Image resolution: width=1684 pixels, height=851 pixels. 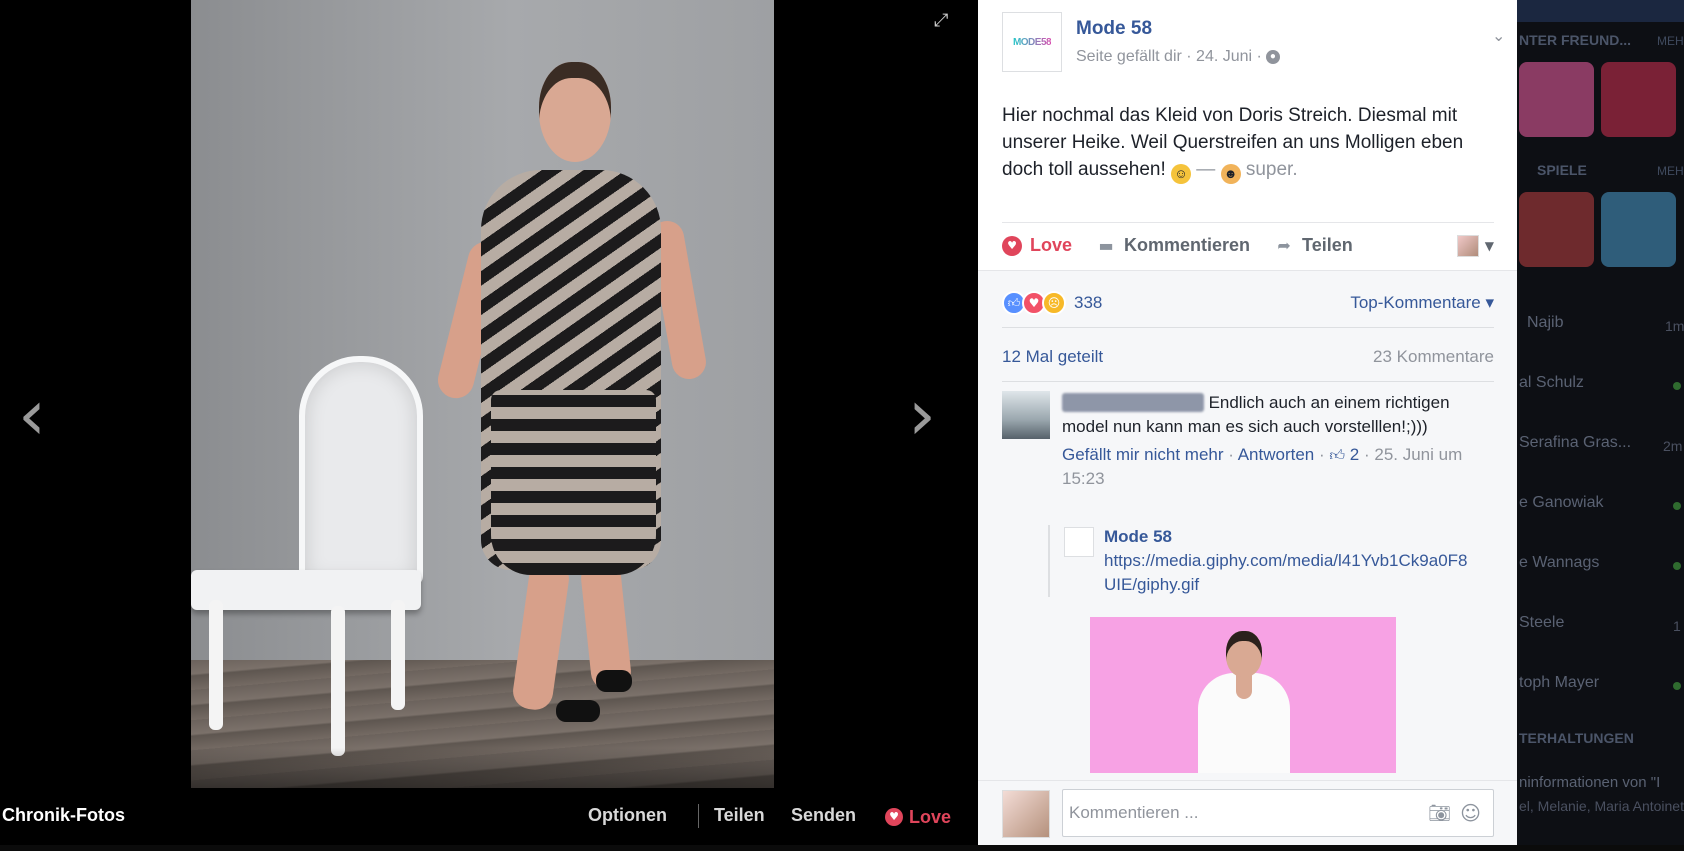 What do you see at coordinates (1088, 303) in the screenshot?
I see `reaction-count: 338` at bounding box center [1088, 303].